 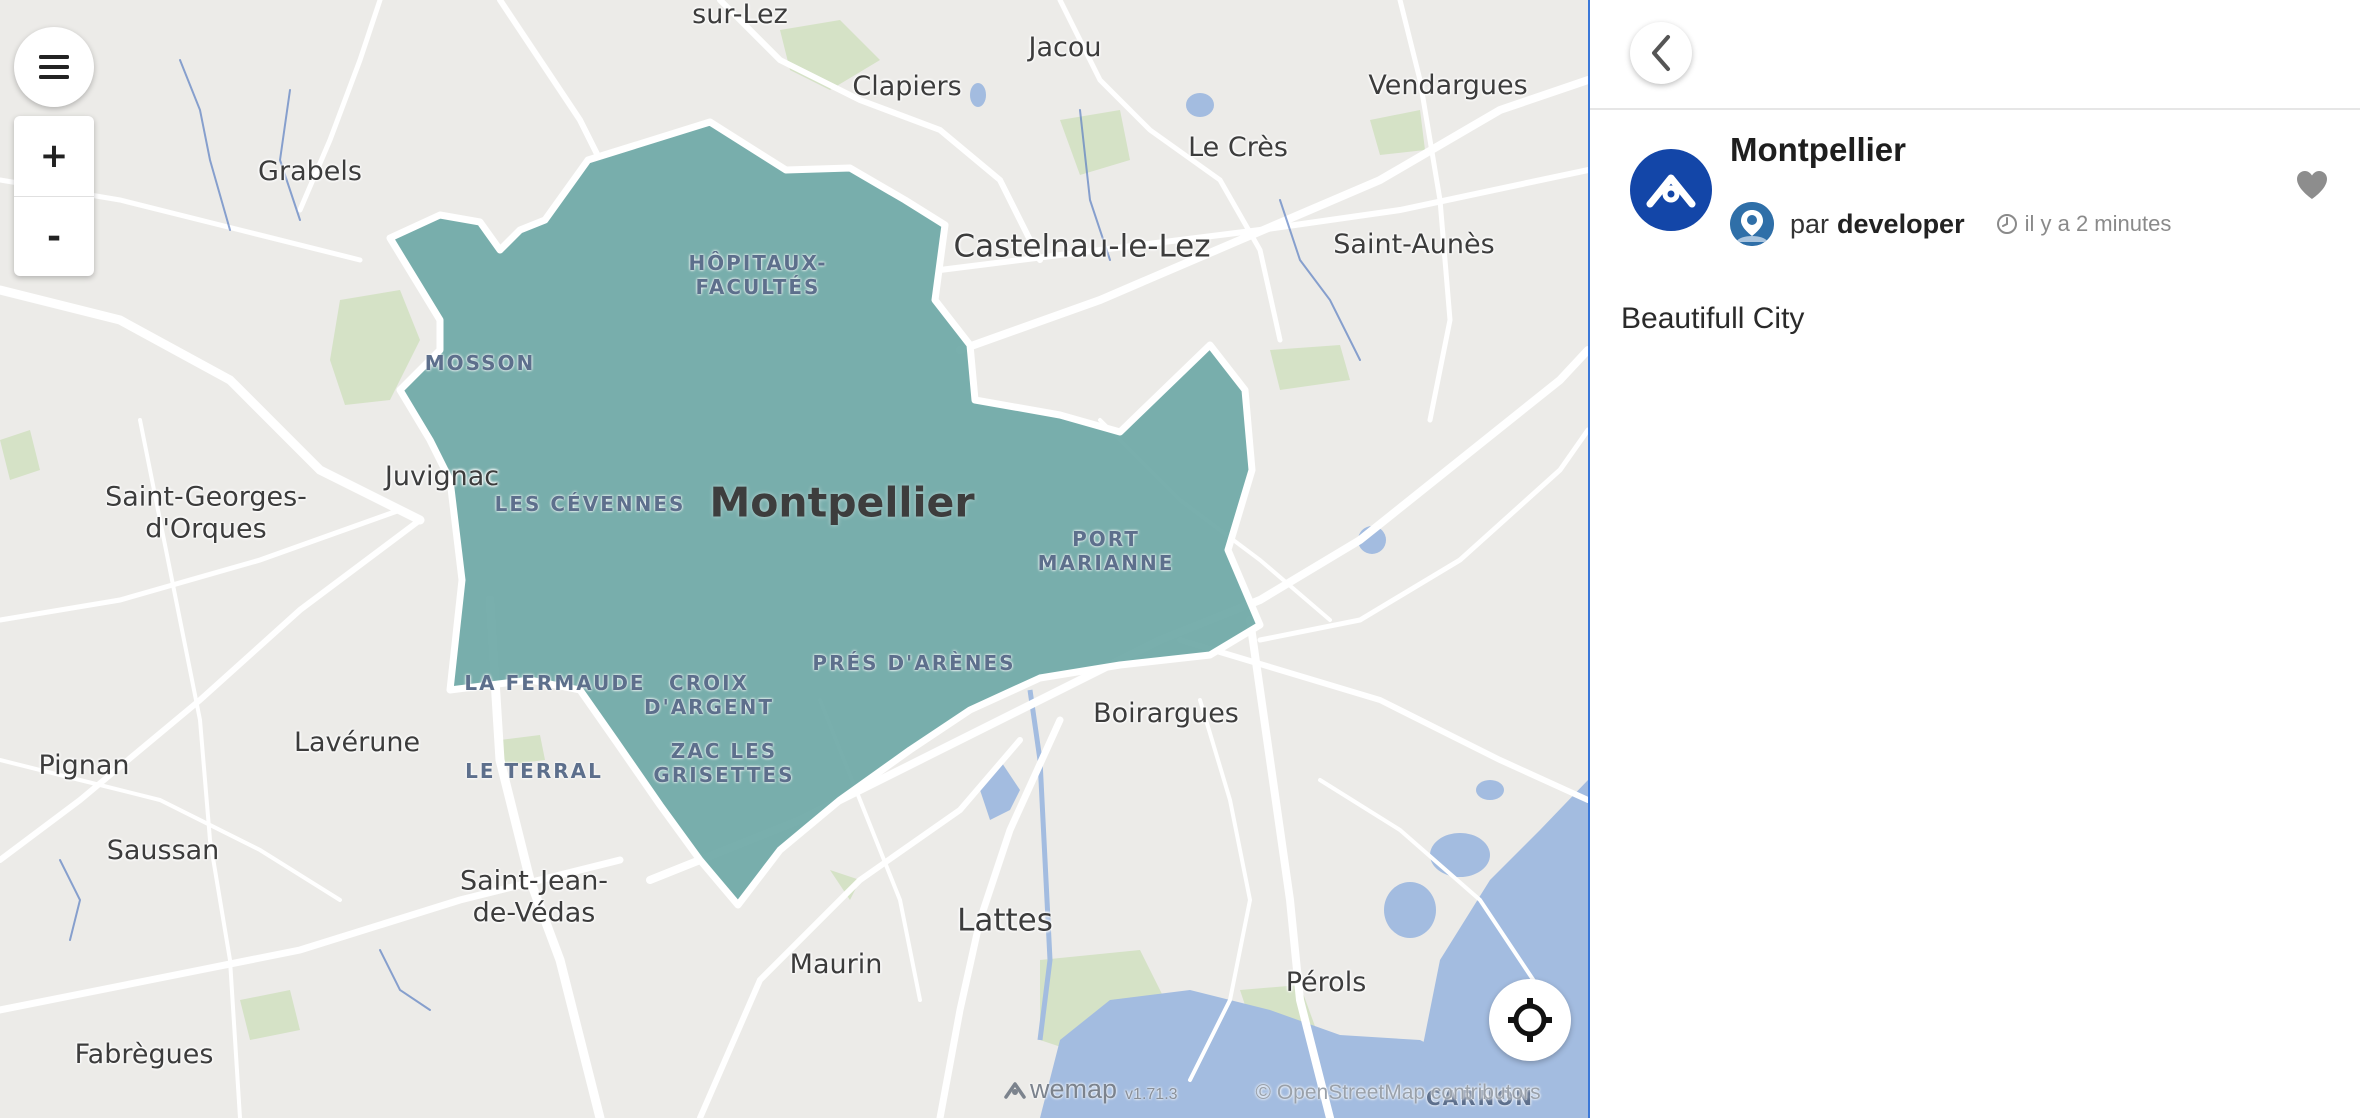 I want to click on place-label: Juvignac, so click(x=442, y=476).